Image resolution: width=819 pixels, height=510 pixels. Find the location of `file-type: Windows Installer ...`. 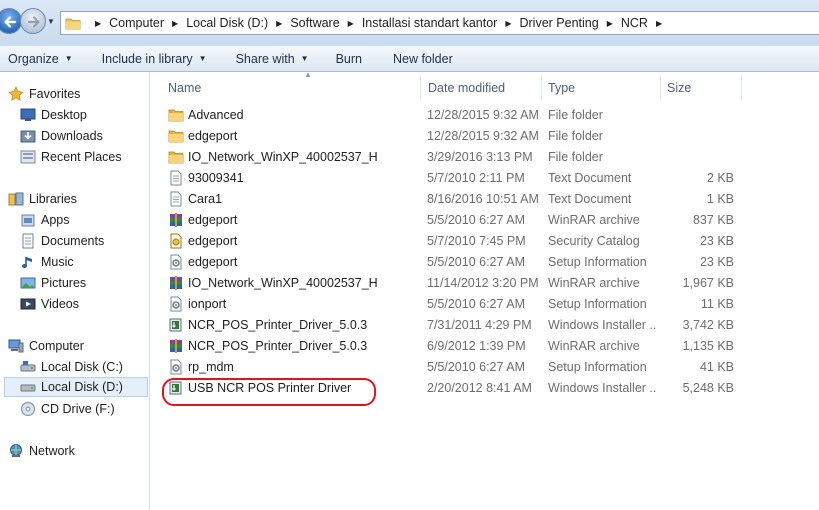

file-type: Windows Installer ... is located at coordinates (602, 388).